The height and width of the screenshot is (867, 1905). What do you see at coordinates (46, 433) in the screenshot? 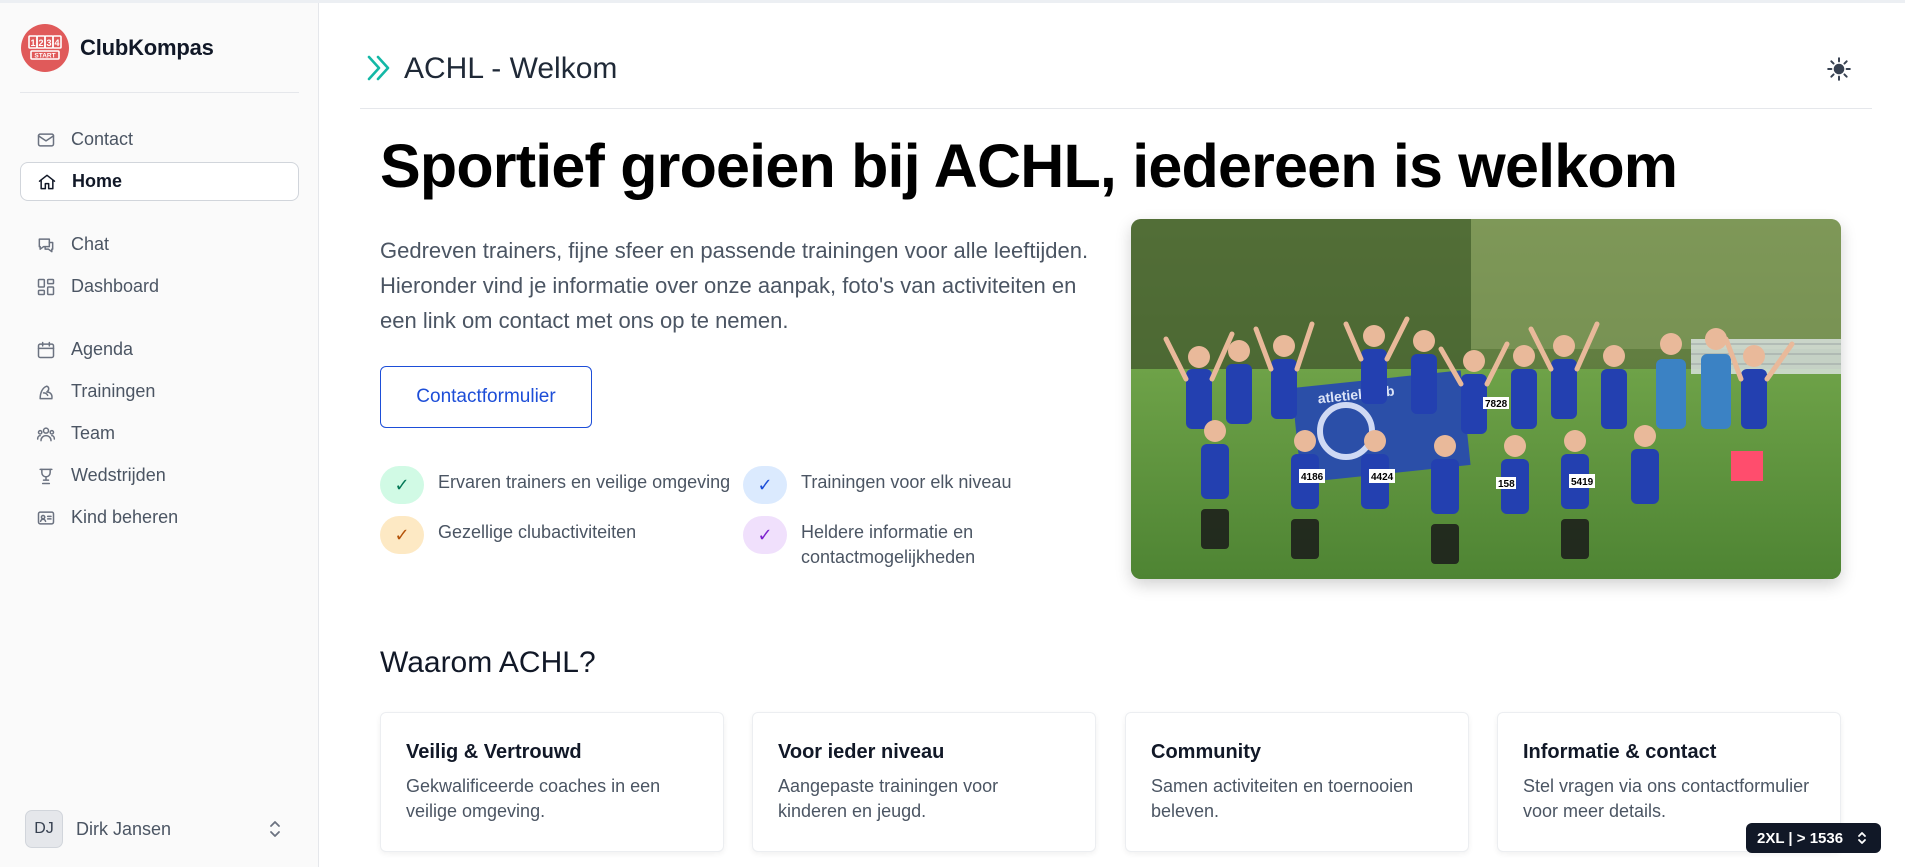
I see `team-icon` at bounding box center [46, 433].